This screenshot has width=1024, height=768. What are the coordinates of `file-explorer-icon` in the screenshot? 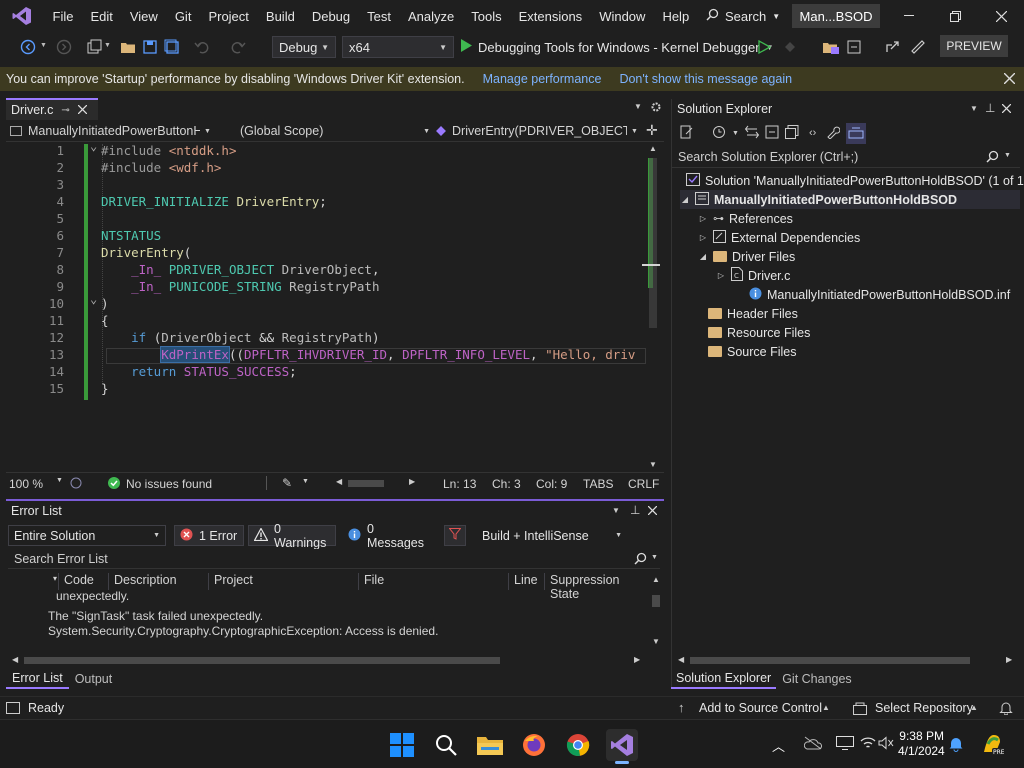 It's located at (490, 745).